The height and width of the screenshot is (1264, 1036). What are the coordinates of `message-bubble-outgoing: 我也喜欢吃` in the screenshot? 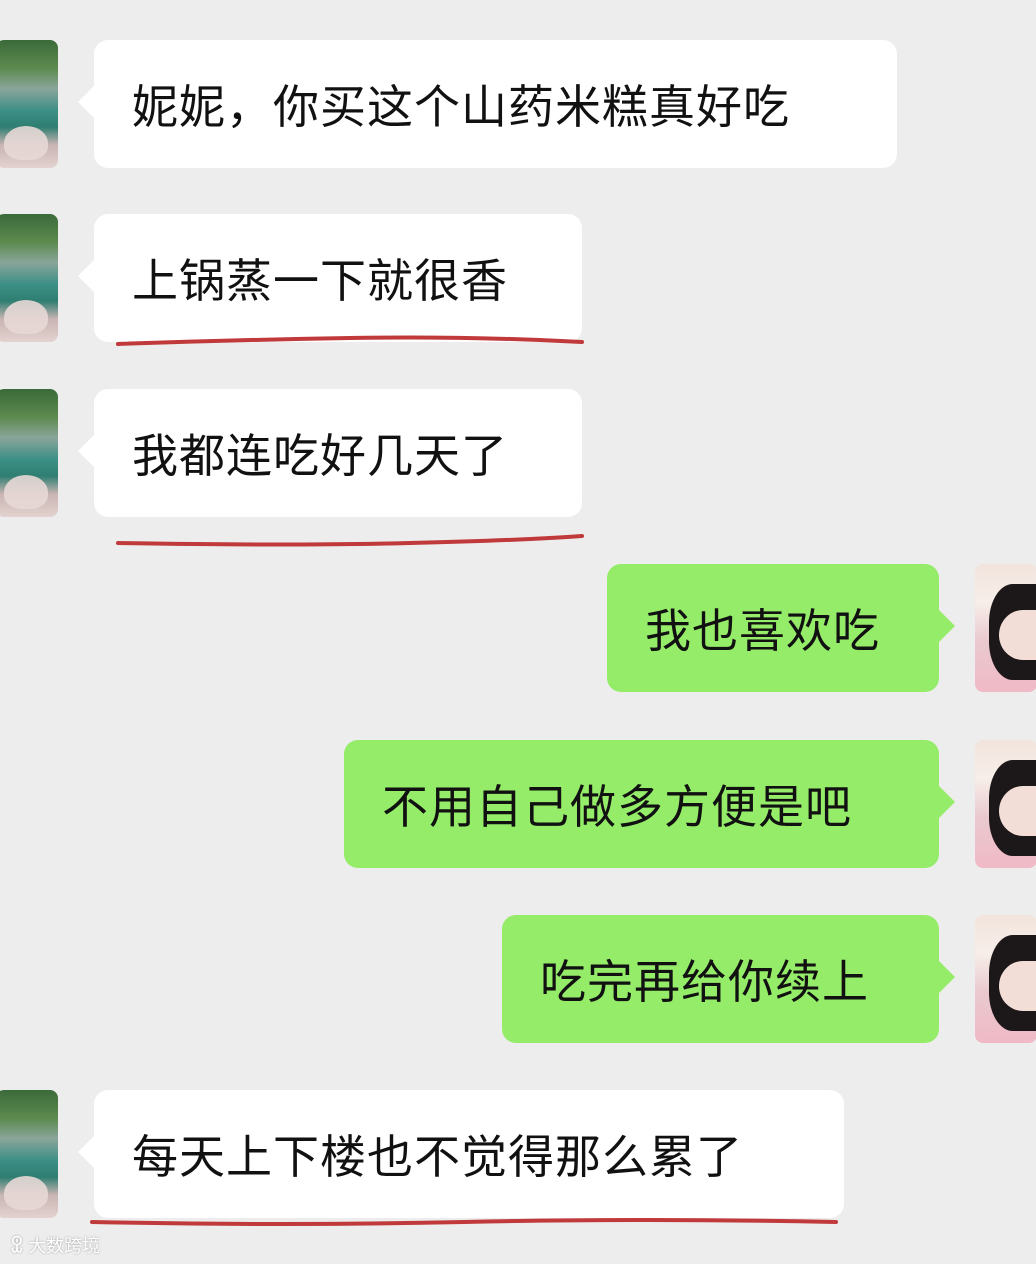 It's located at (781, 628).